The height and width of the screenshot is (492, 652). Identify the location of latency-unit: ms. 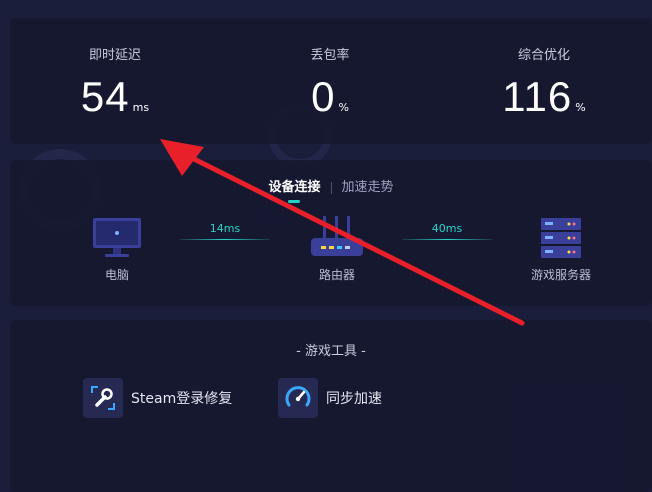
(141, 107).